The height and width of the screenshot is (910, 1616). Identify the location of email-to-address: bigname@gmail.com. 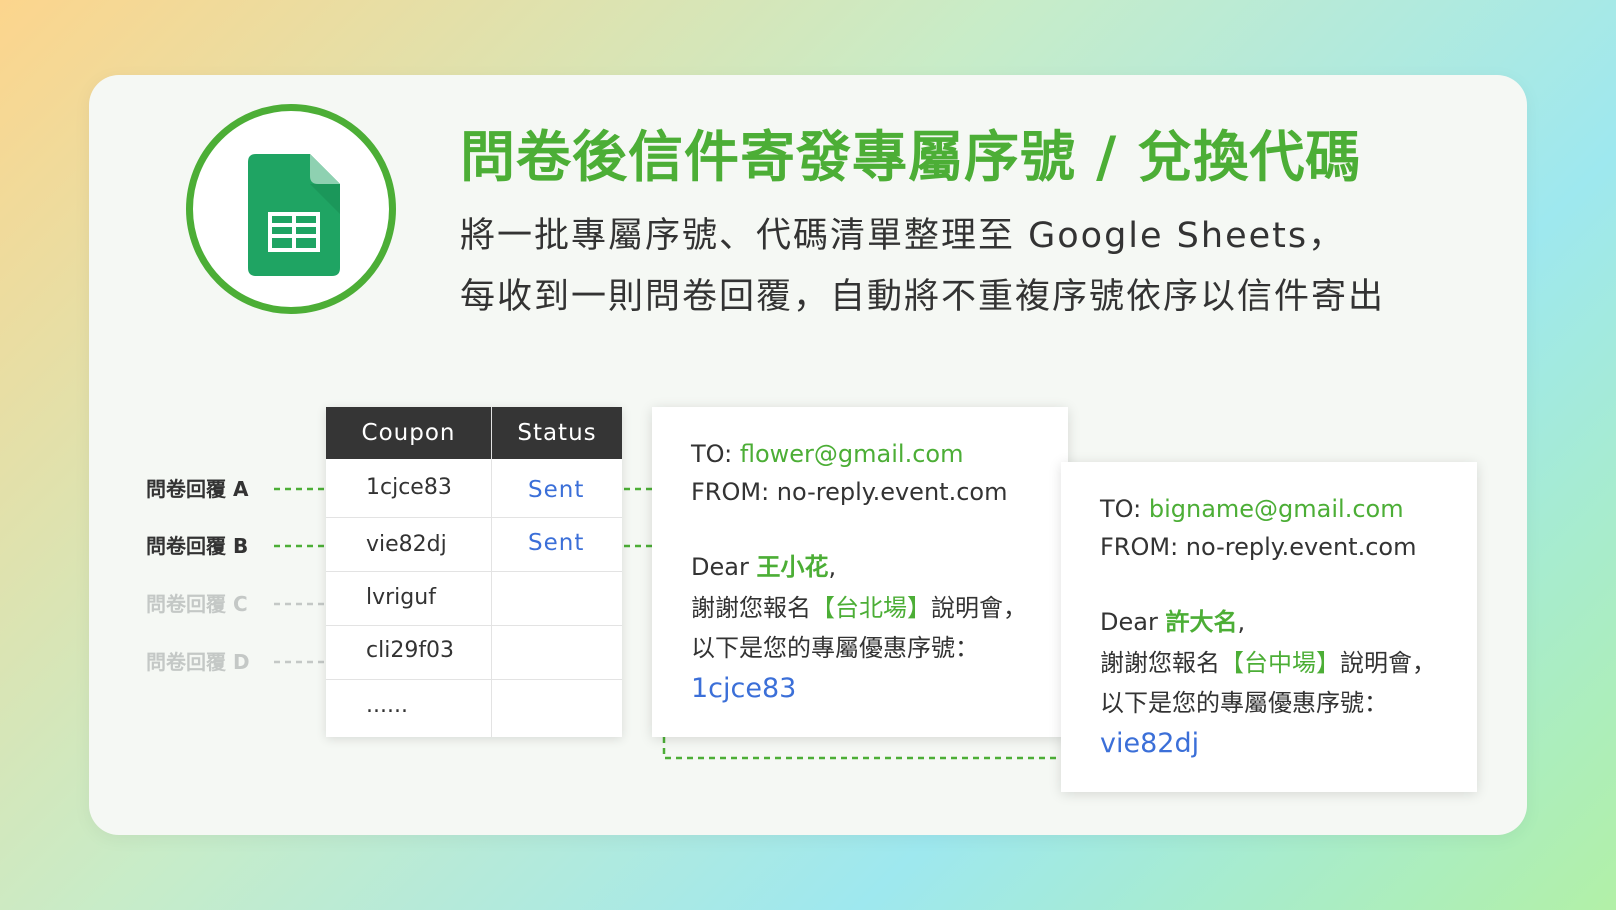
(1276, 509).